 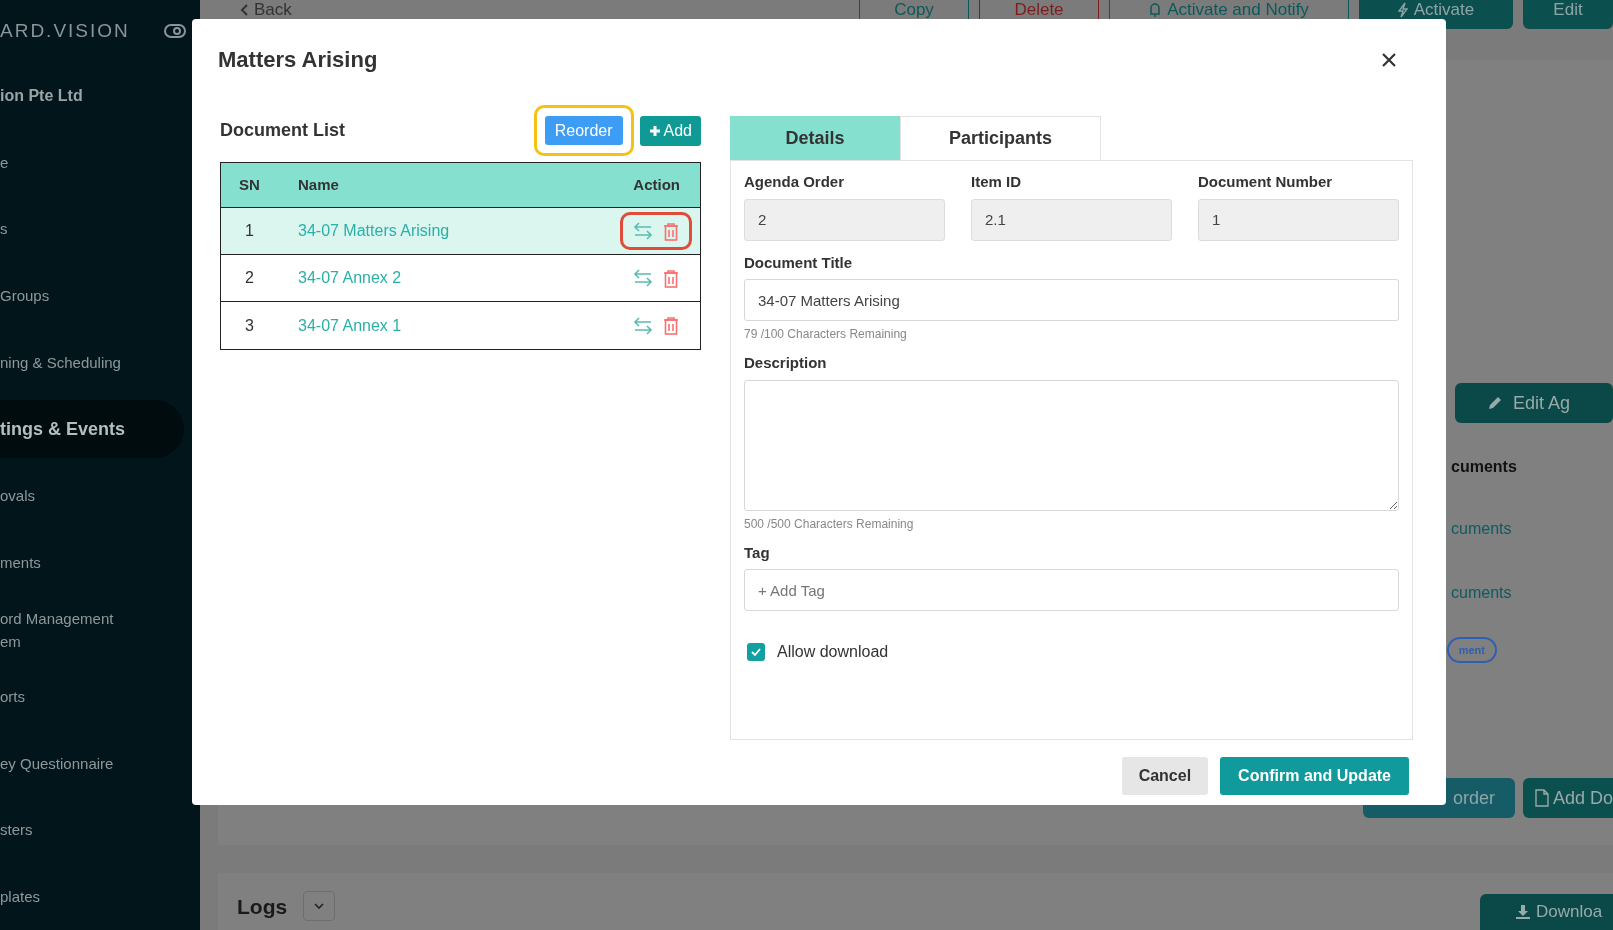 I want to click on character-counter: 500 /500 Characters Remaining, so click(x=829, y=524).